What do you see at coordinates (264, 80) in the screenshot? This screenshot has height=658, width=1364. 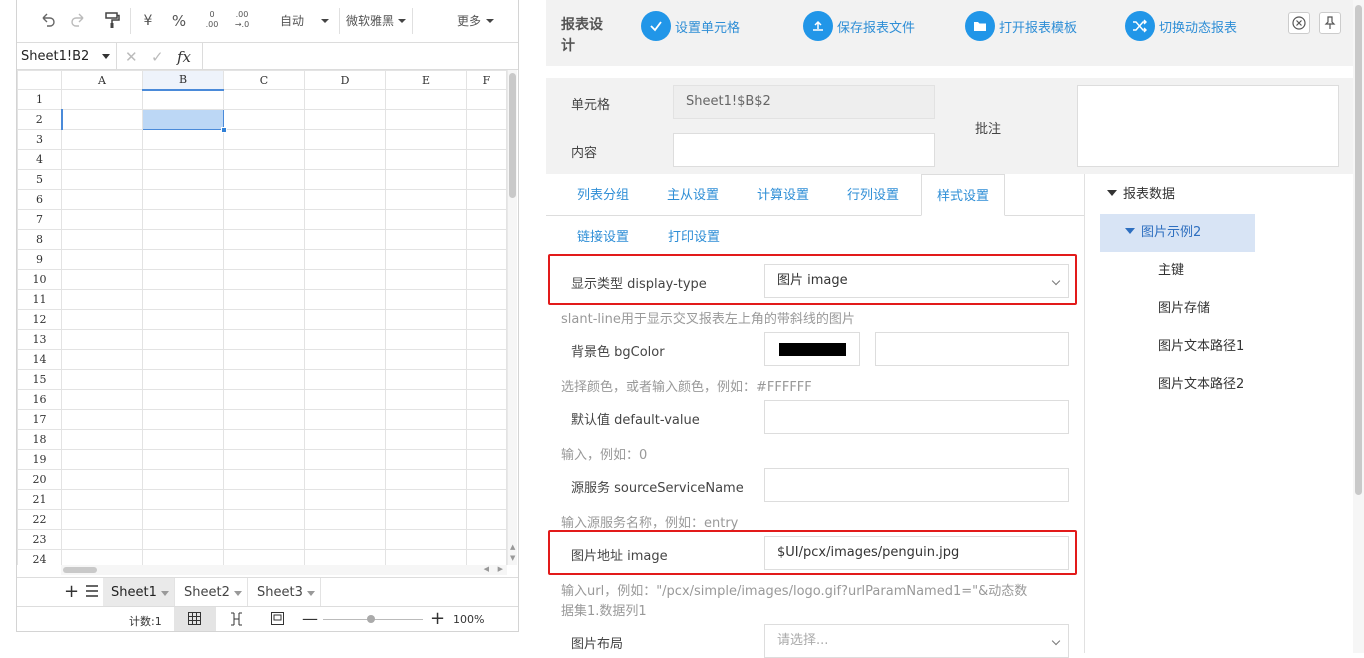 I see `column-header: C` at bounding box center [264, 80].